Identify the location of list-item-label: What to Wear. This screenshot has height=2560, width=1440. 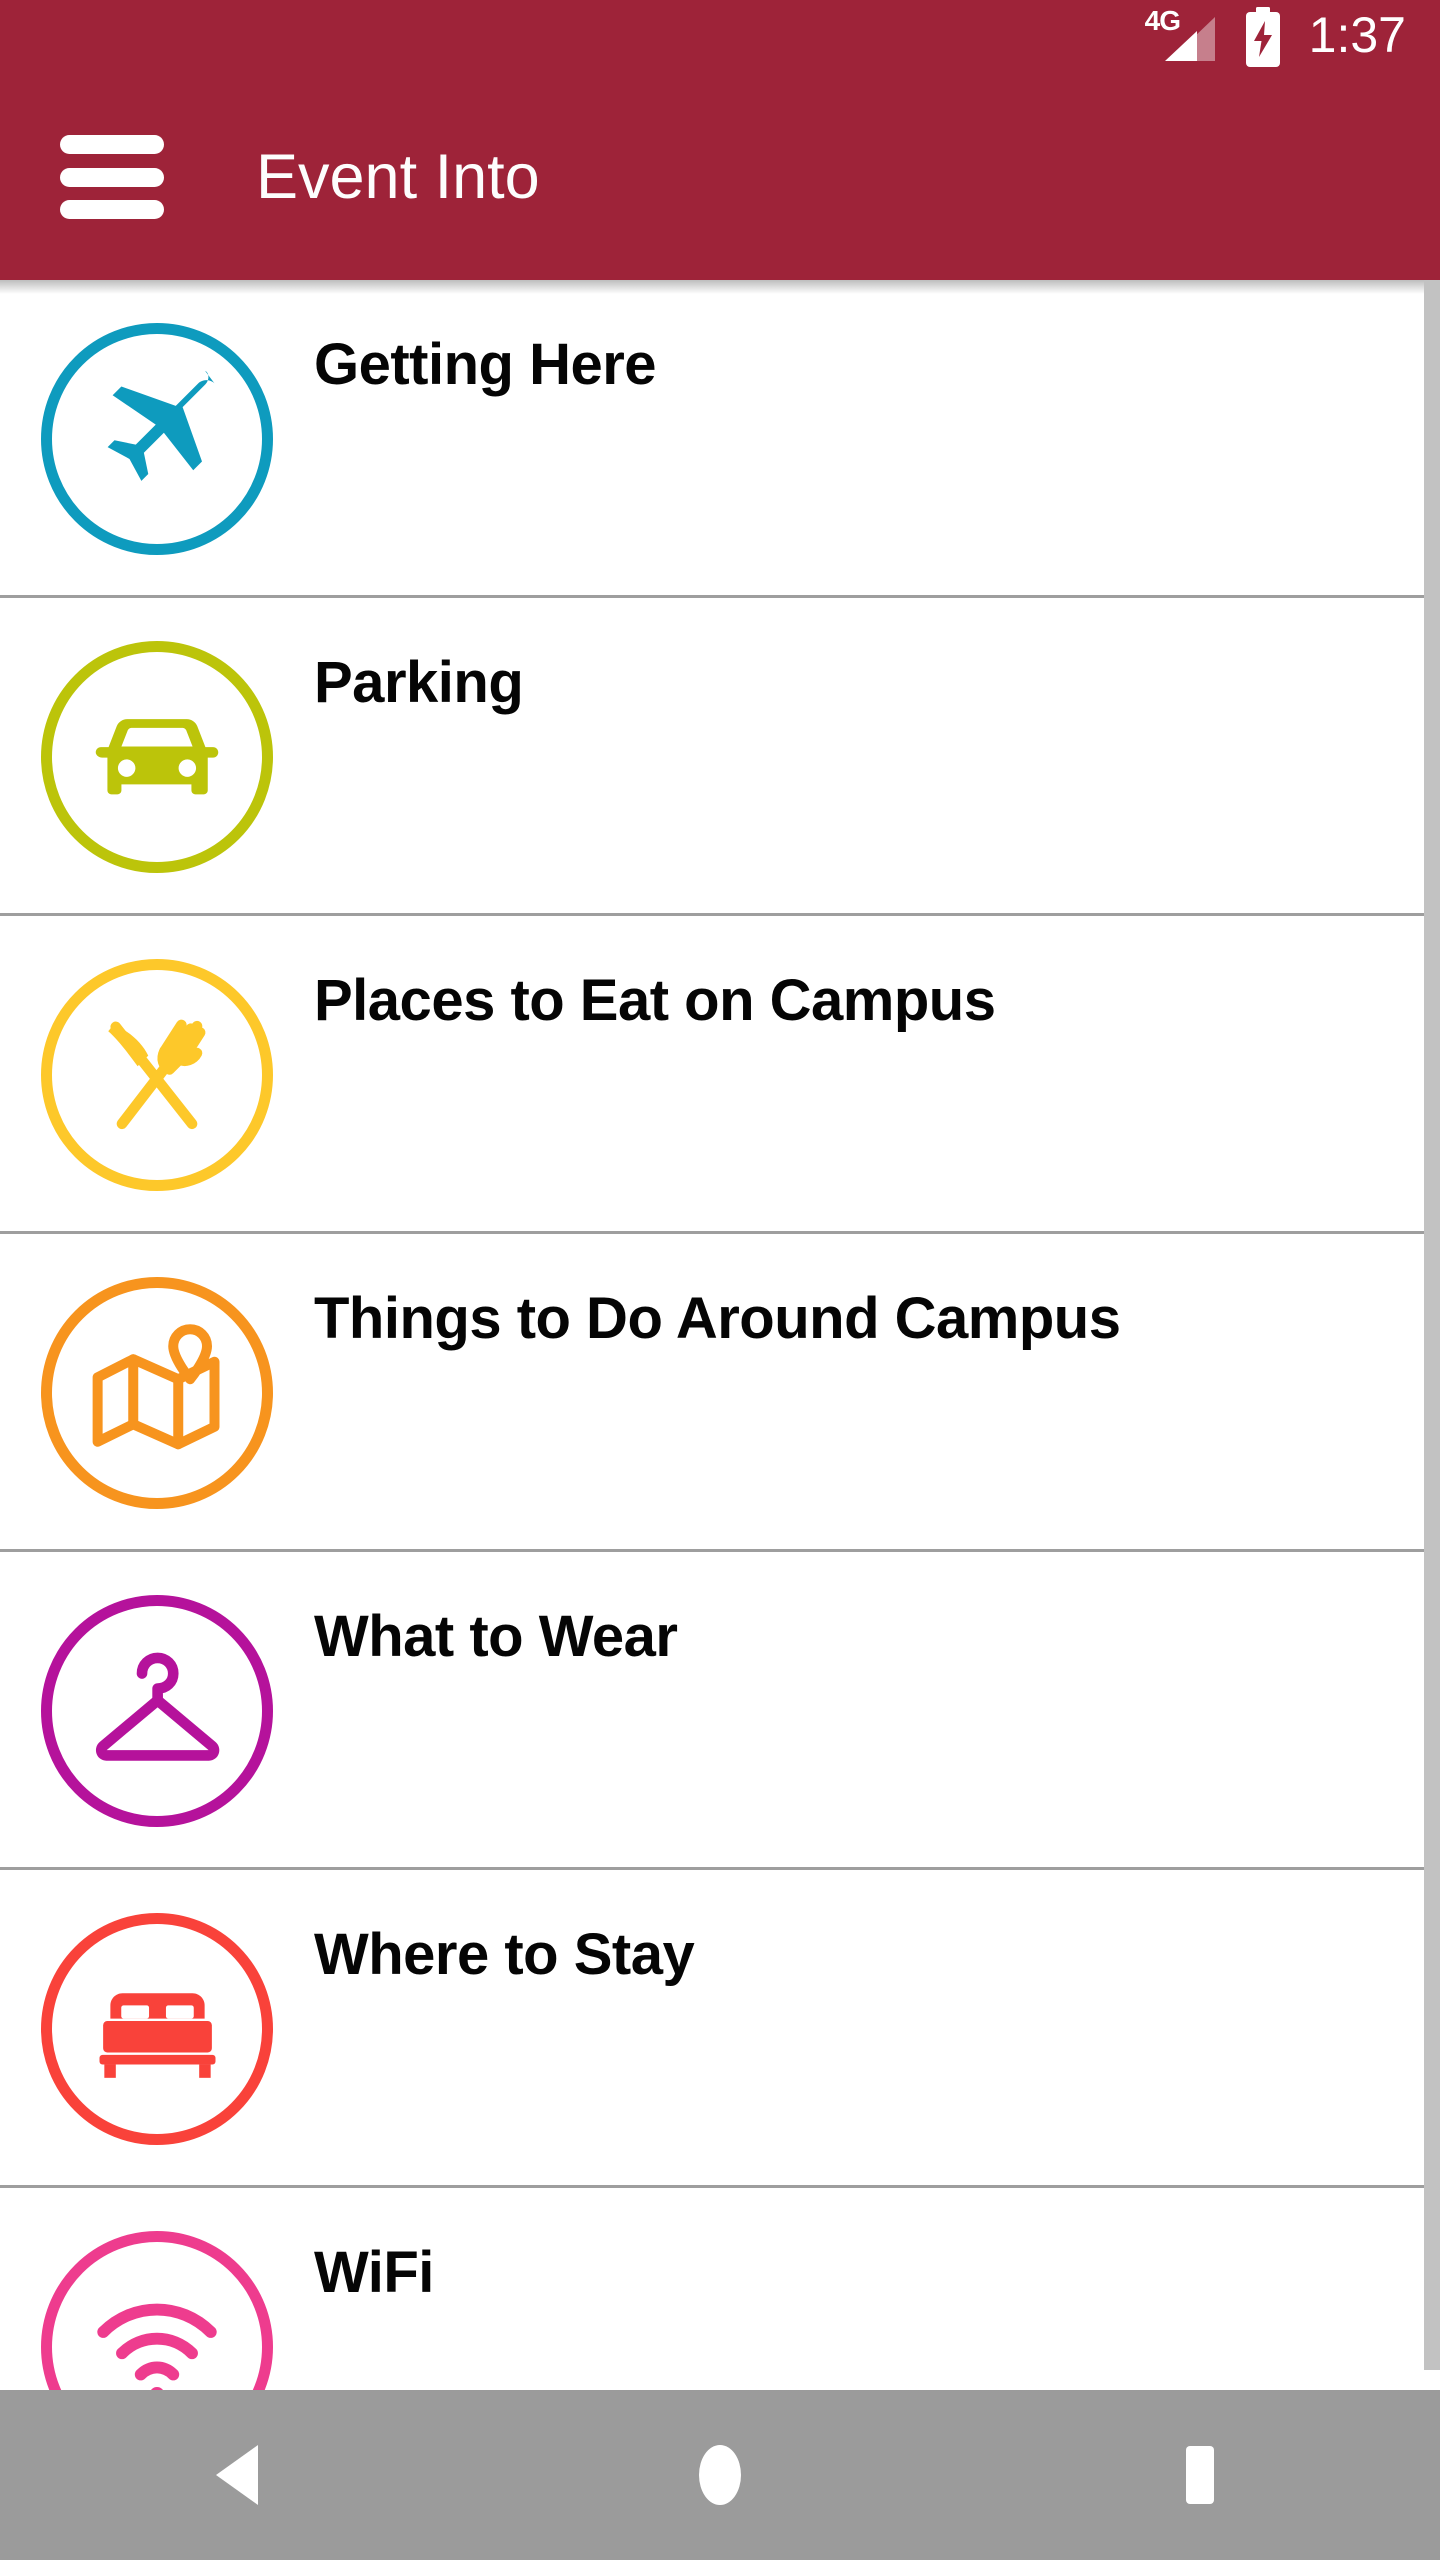
(496, 1636).